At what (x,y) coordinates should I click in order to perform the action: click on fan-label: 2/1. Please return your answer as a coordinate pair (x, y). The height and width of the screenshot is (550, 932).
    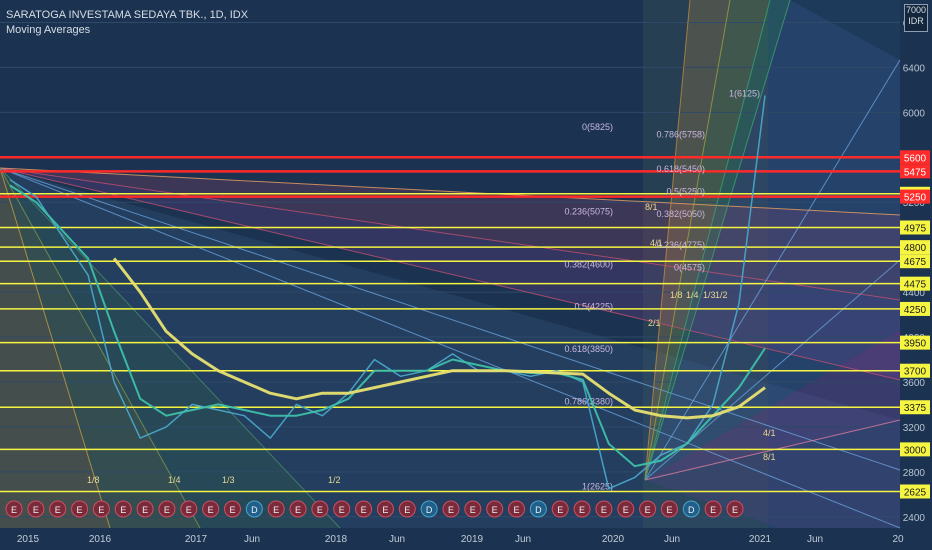
    Looking at the image, I should click on (654, 323).